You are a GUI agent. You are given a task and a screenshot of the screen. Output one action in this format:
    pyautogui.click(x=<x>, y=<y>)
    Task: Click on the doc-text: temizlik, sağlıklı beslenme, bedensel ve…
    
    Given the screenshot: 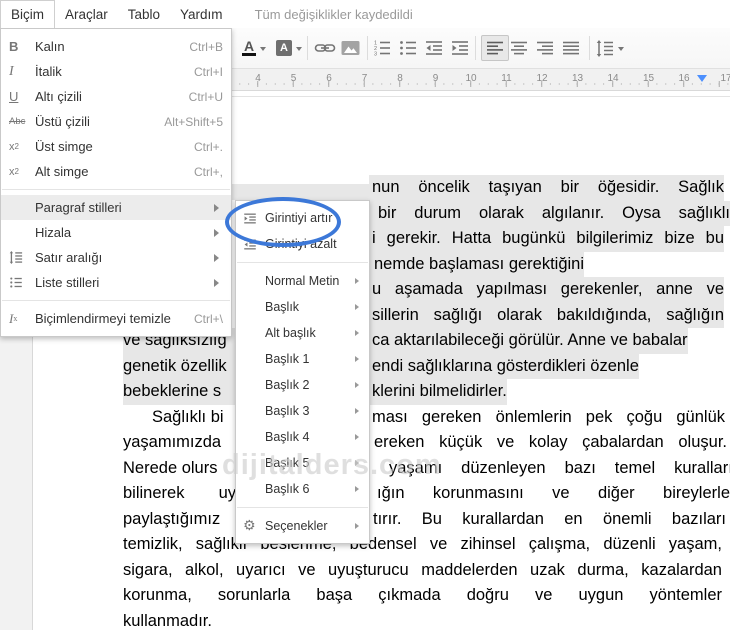 What is the action you would take?
    pyautogui.click(x=422, y=545)
    